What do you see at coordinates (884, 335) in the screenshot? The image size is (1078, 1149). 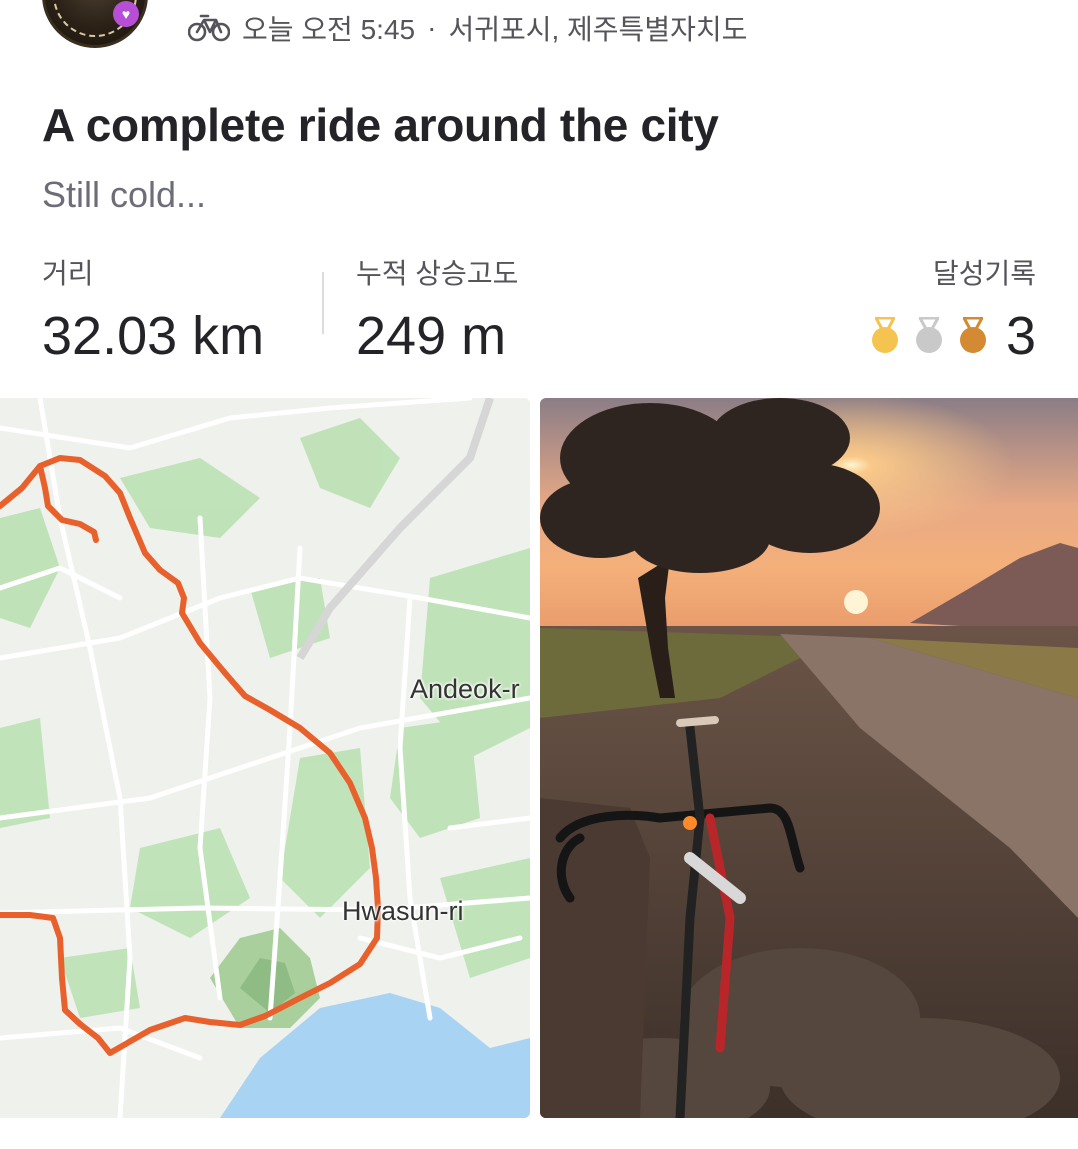 I see `gold-medal-icon` at bounding box center [884, 335].